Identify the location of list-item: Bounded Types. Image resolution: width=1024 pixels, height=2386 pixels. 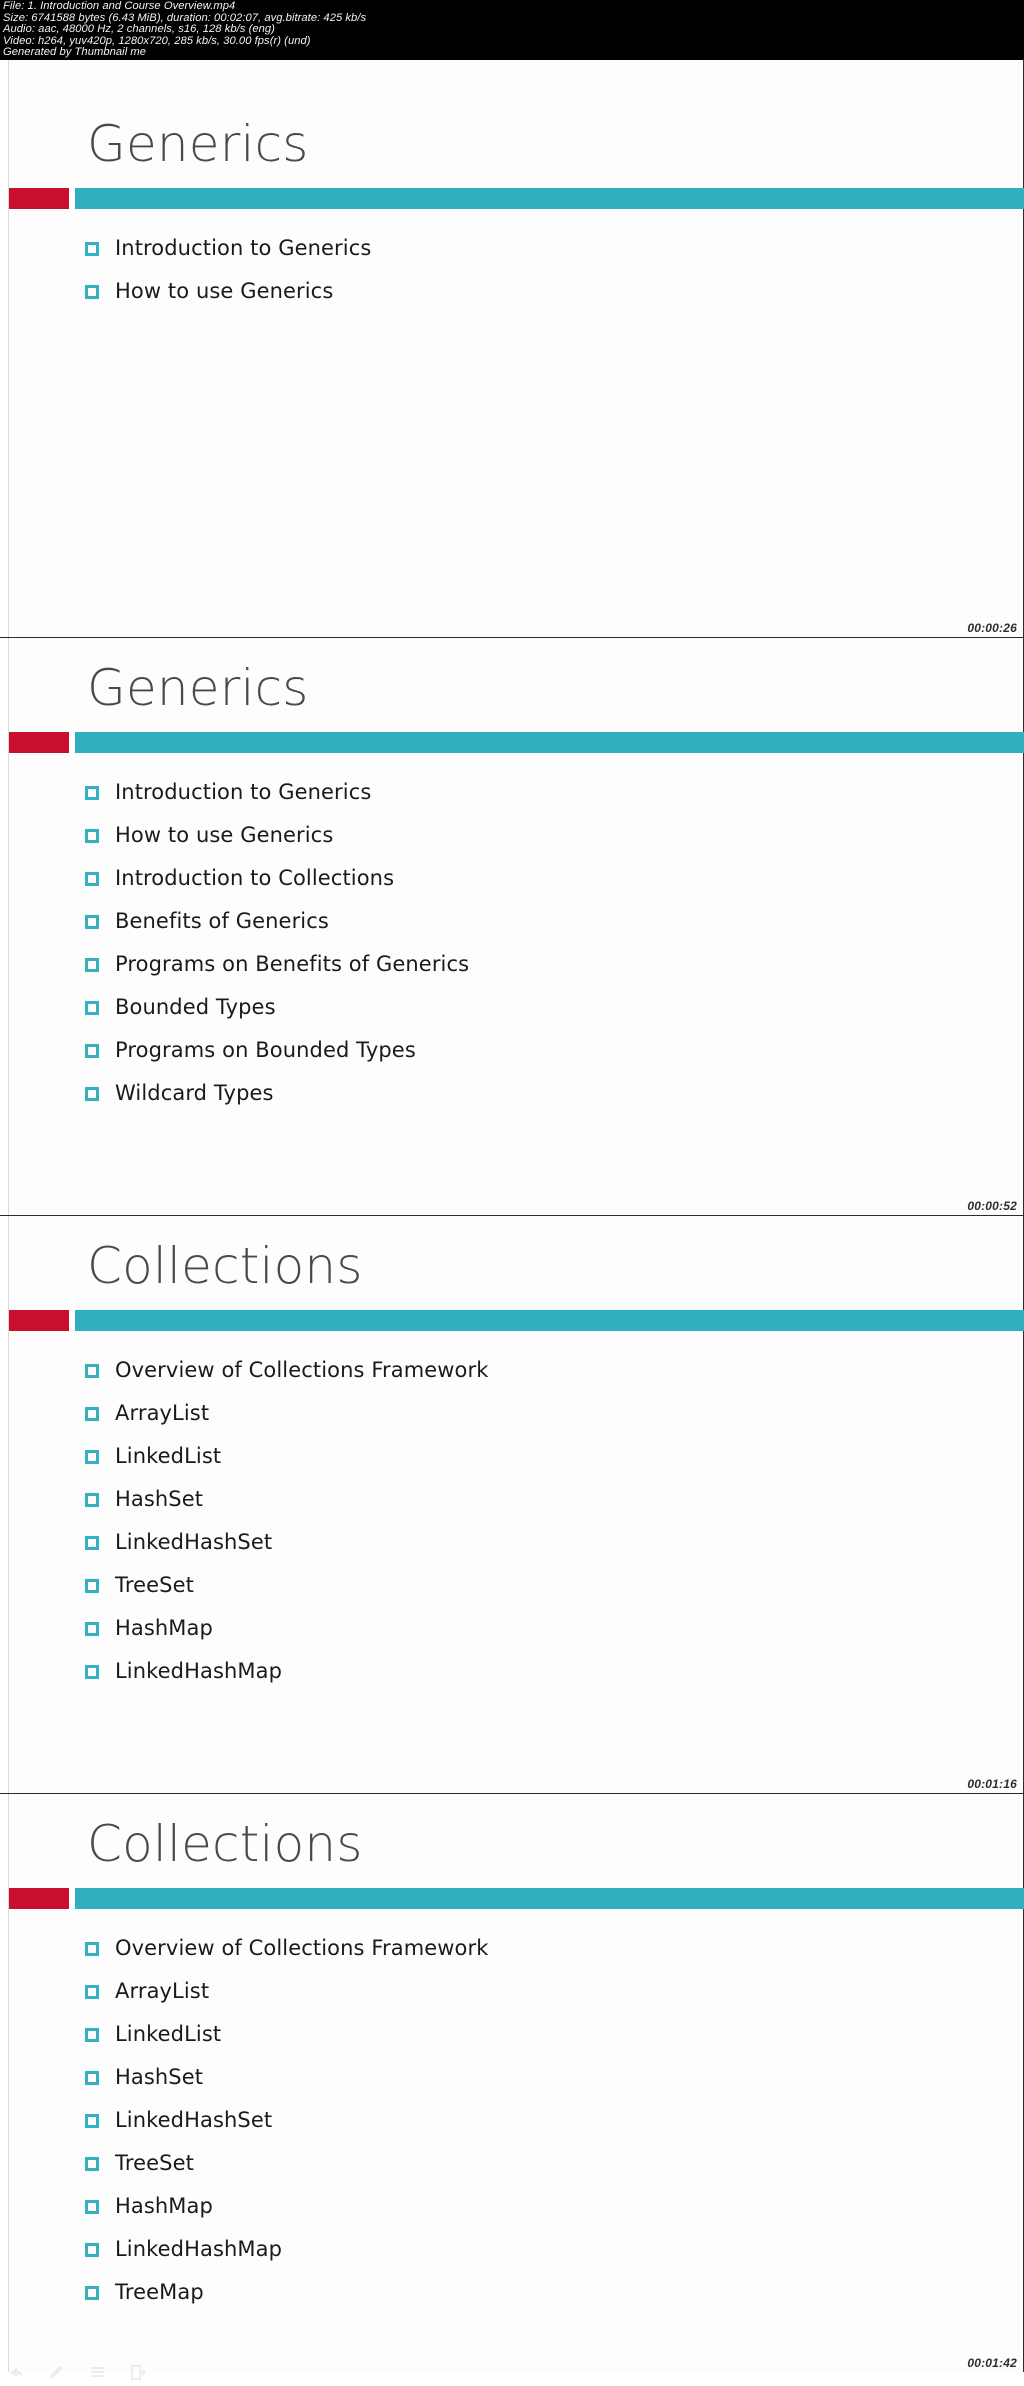
(277, 1006).